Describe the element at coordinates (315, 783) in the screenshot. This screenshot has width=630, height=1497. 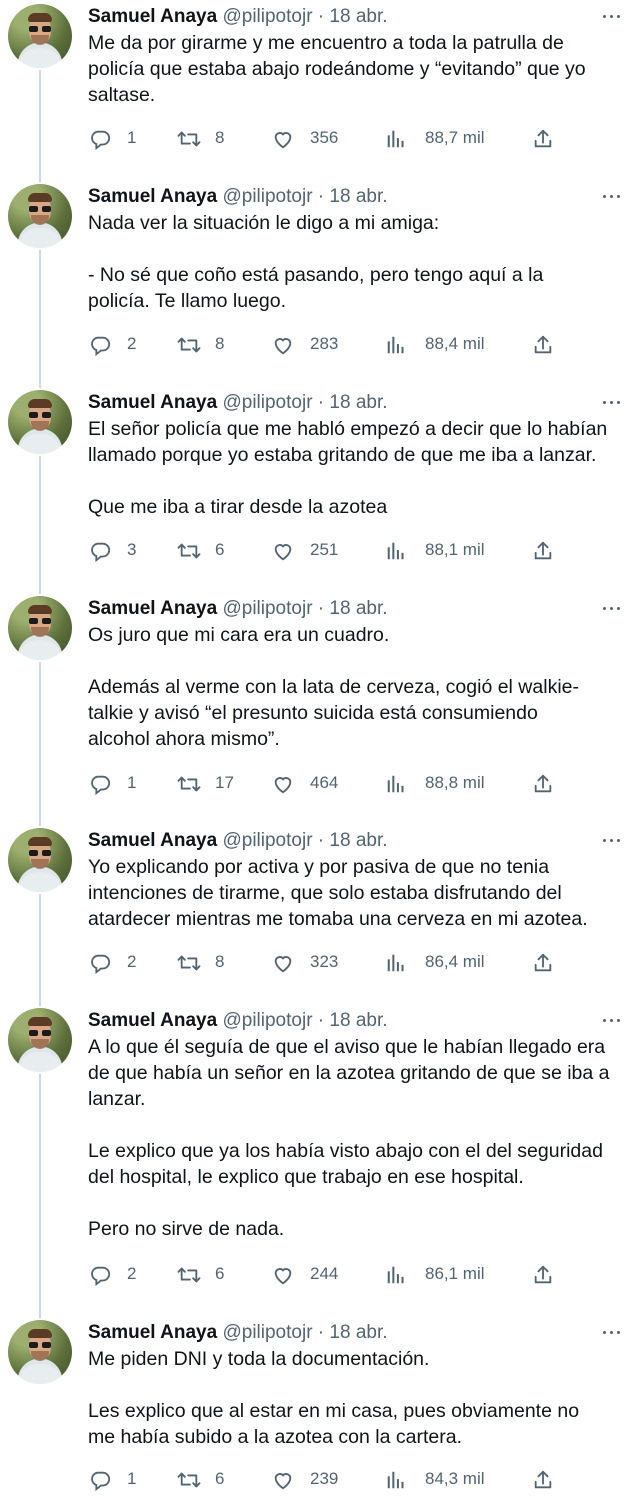
I see `tweet-actions: 1 17 464 88,8 mil` at that location.